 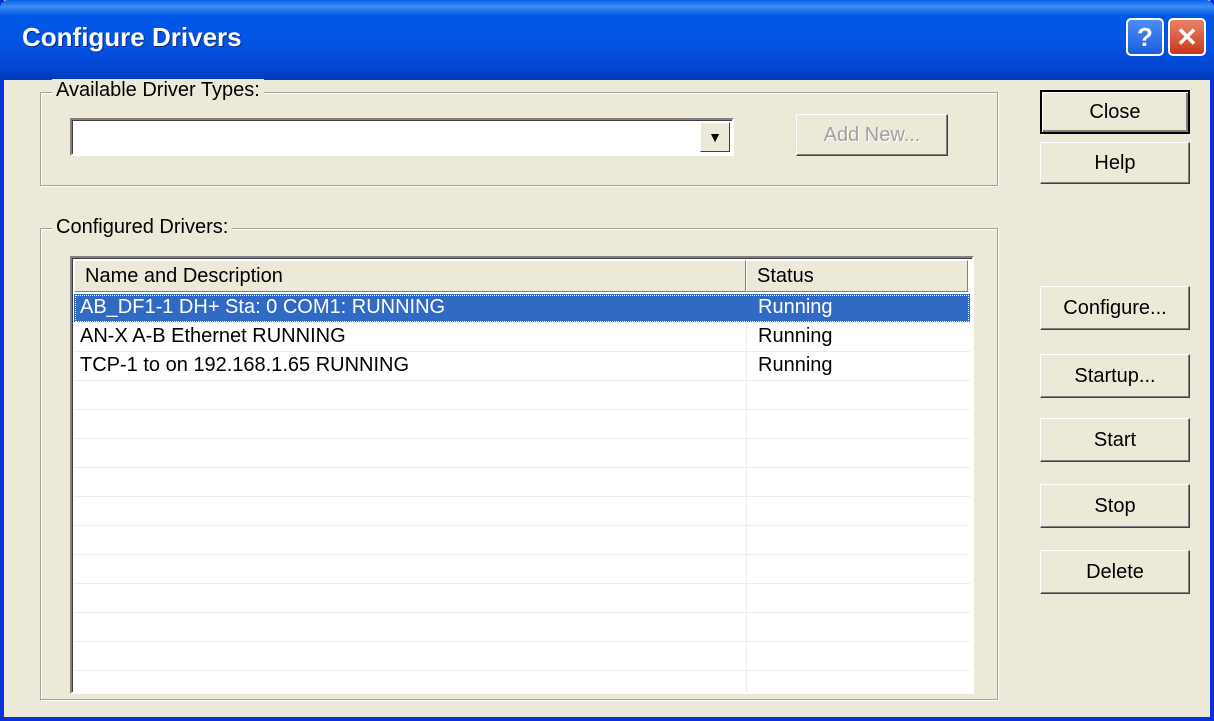 I want to click on column-header-name: Name and Description, so click(x=410, y=276).